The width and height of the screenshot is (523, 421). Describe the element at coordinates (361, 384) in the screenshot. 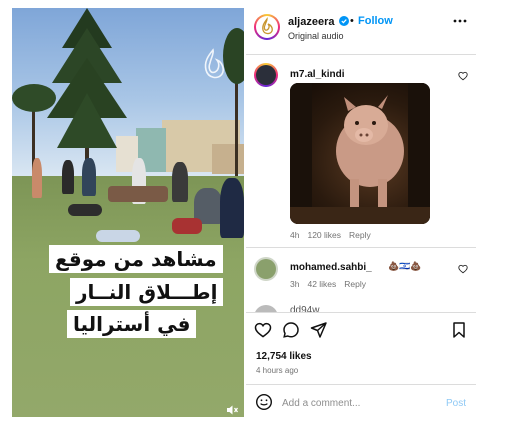

I see `composer-divider` at that location.